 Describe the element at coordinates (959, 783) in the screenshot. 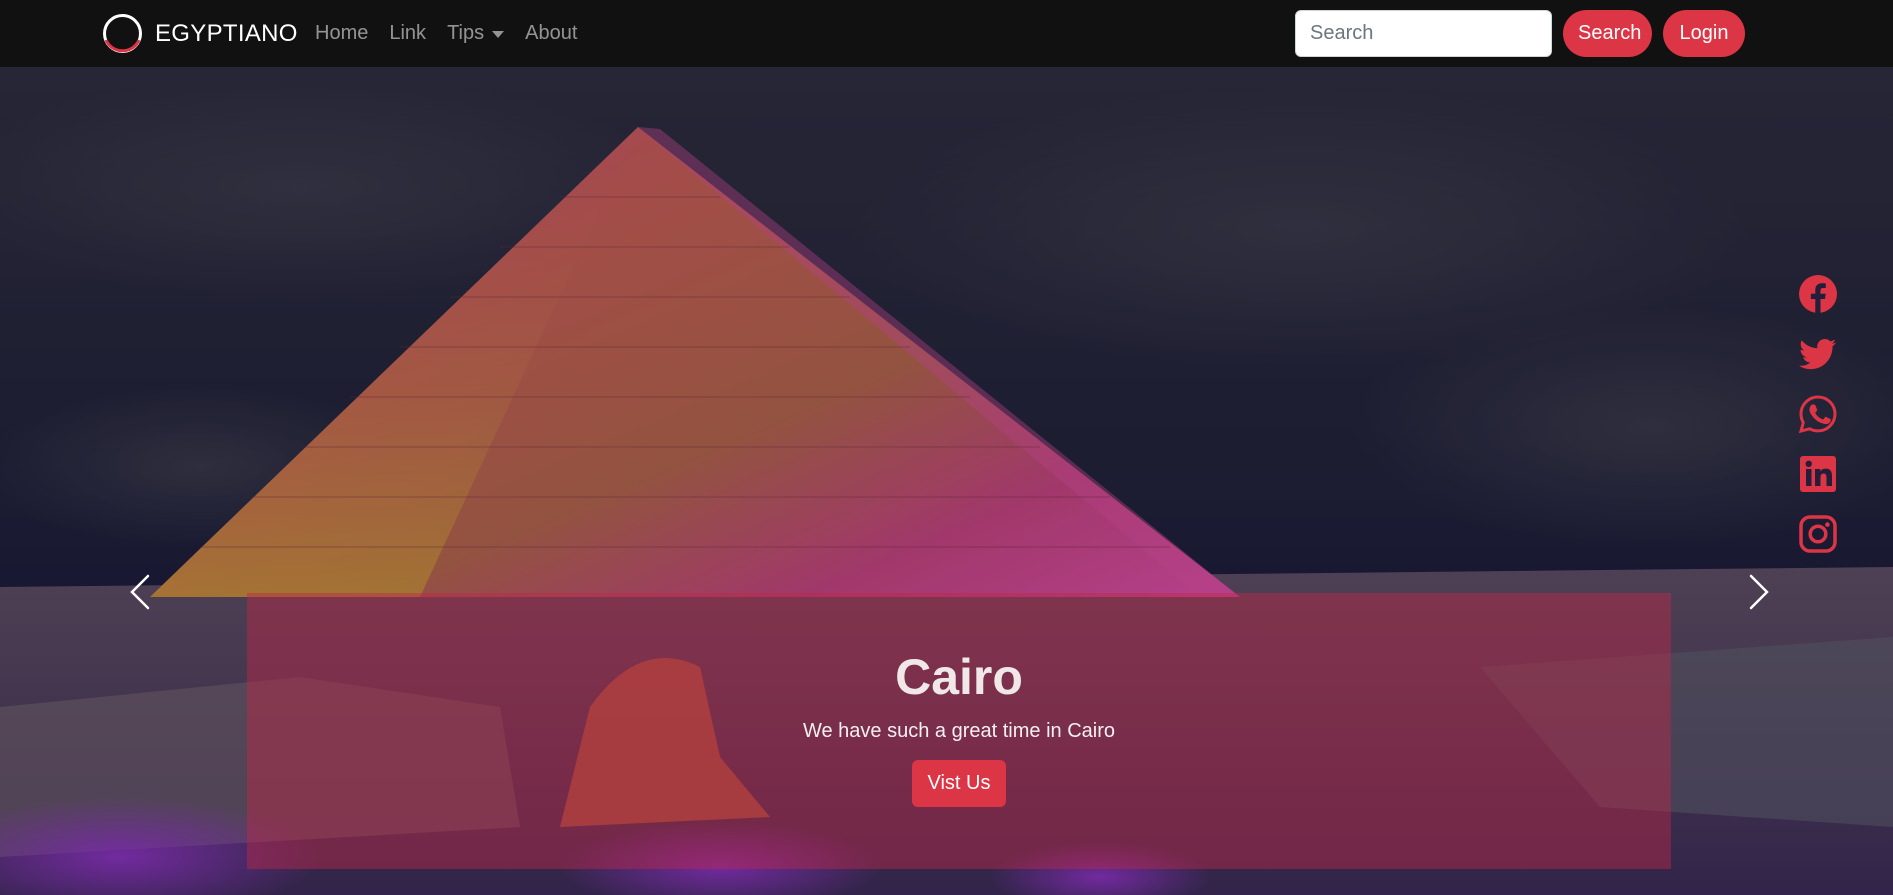

I see `visit-us-button: Vist Us` at that location.